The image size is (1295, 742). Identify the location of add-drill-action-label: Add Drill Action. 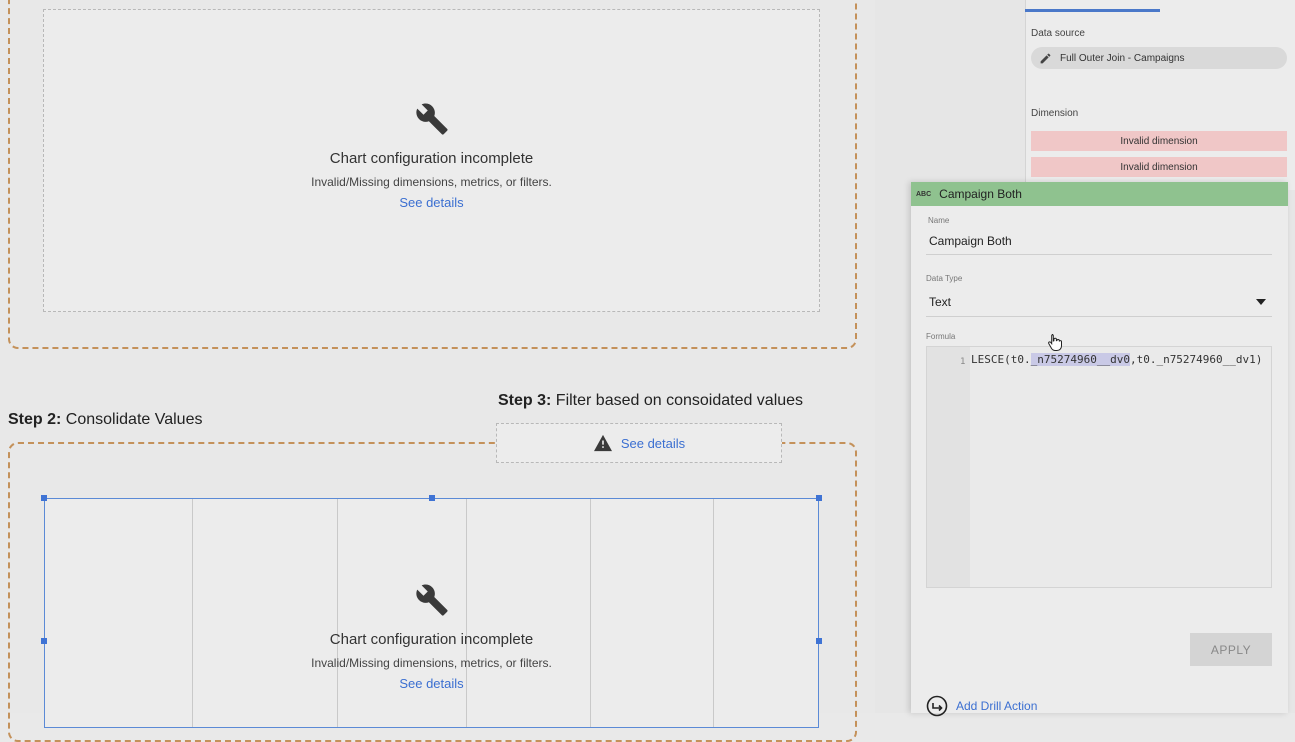
(996, 706).